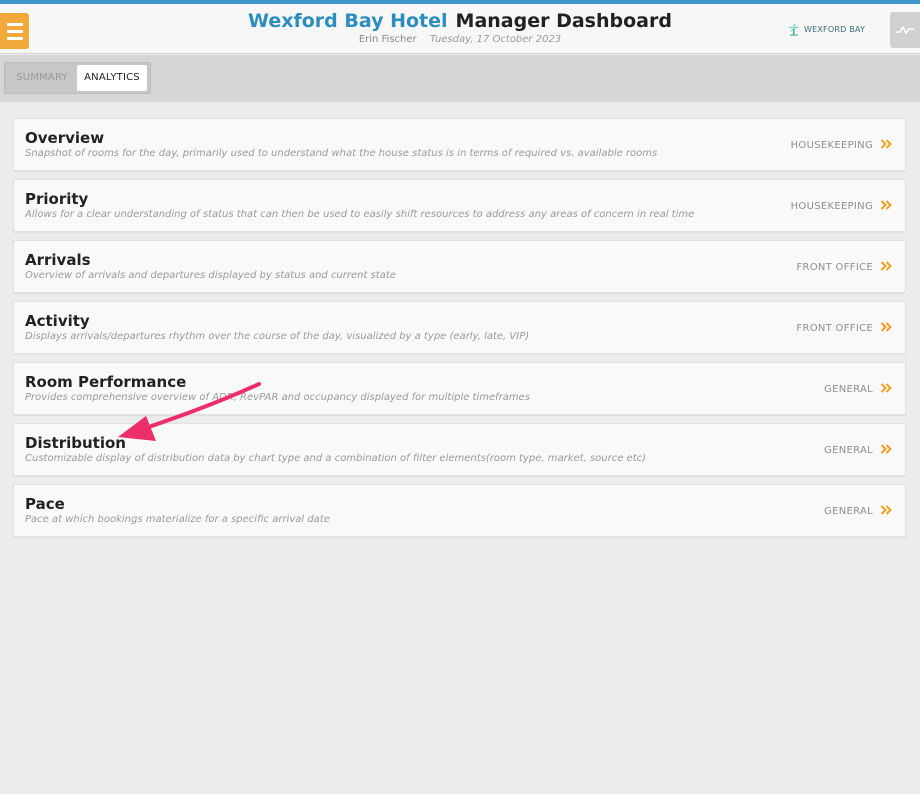 The height and width of the screenshot is (794, 920). Describe the element at coordinates (42, 78) in the screenshot. I see `tab-summary: SUMMARY` at that location.